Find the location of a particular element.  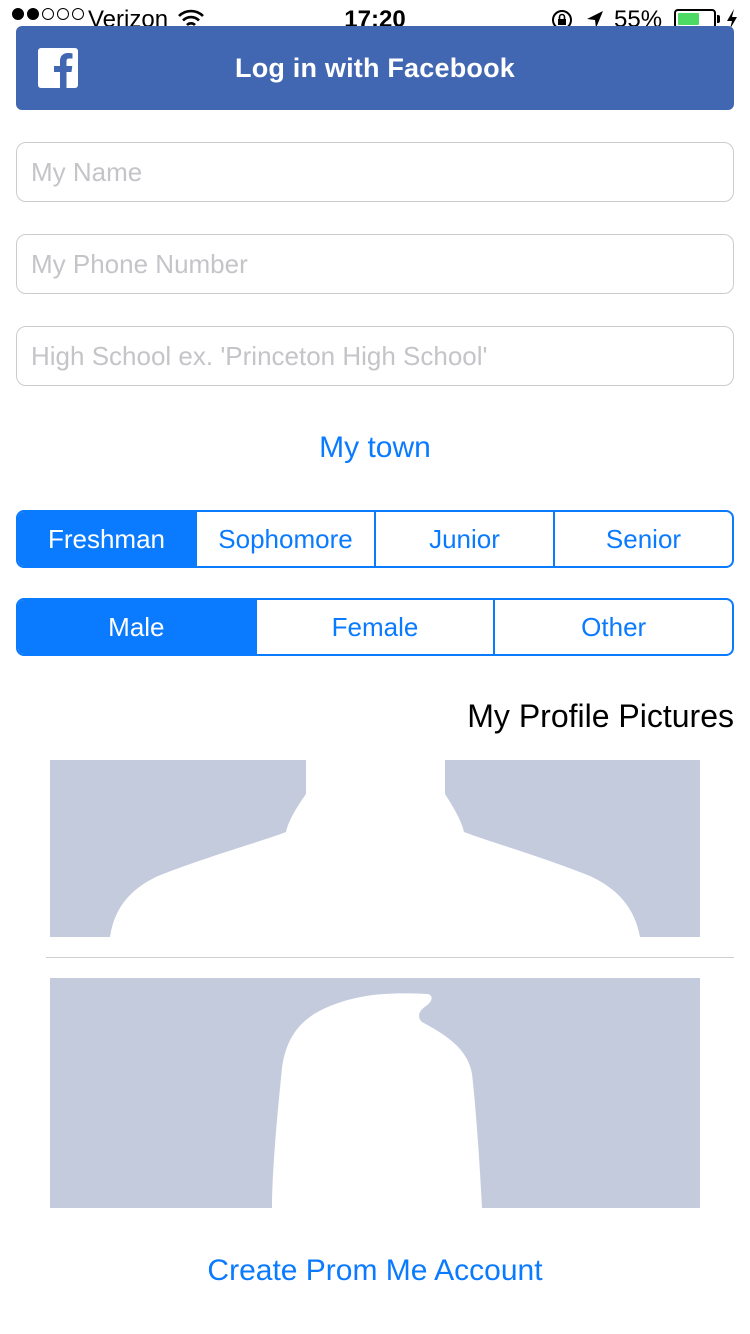

segment-freshman: Freshman is located at coordinates (106, 539).